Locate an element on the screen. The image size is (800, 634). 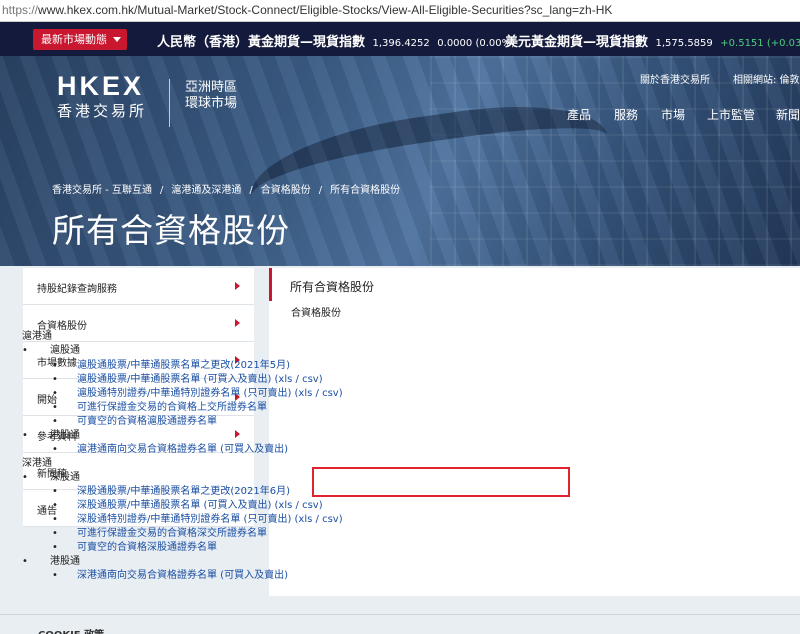
latest-market-news-button: 最新市場動態 is located at coordinates (80, 39).